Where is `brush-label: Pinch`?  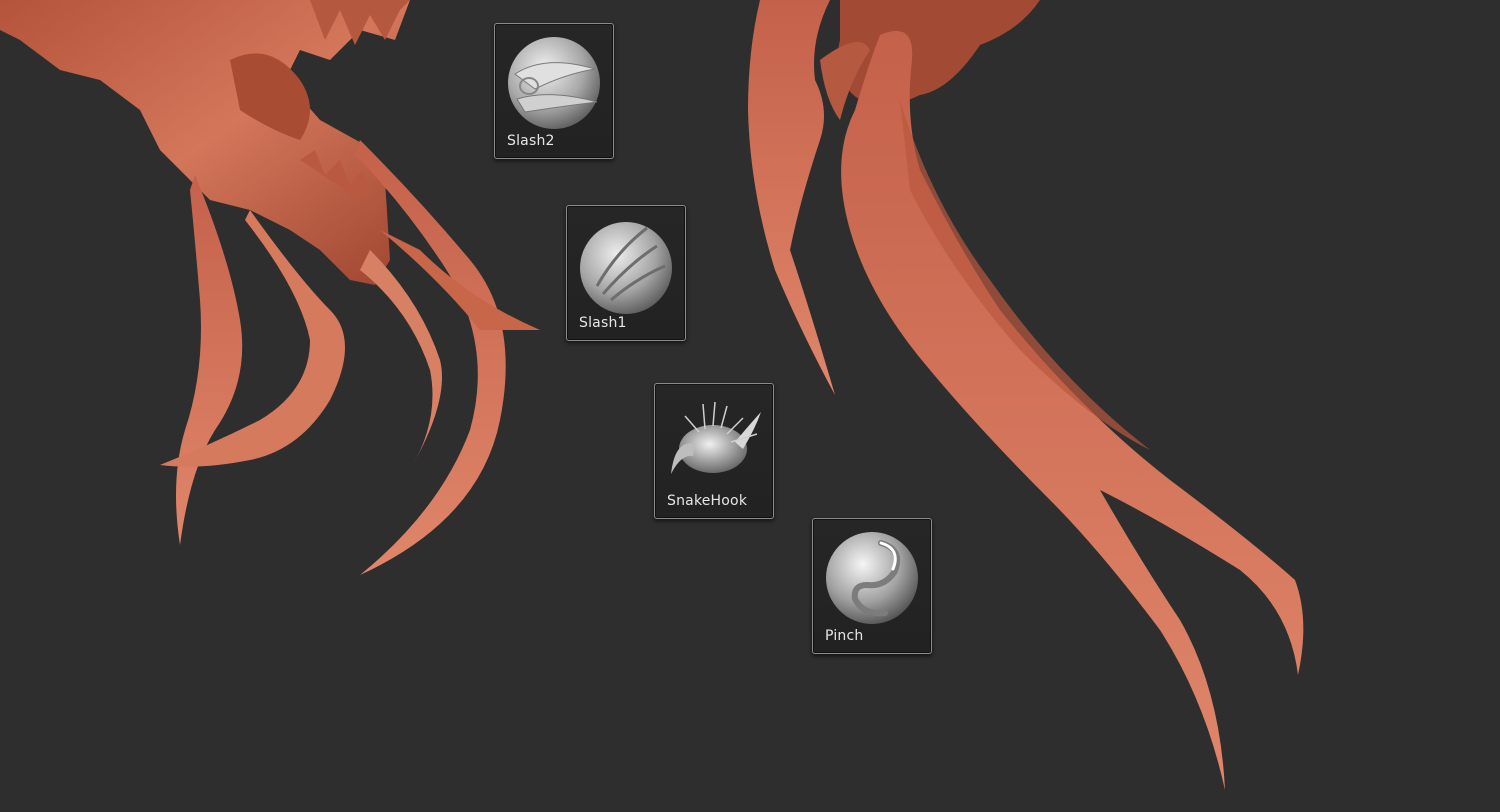
brush-label: Pinch is located at coordinates (844, 636).